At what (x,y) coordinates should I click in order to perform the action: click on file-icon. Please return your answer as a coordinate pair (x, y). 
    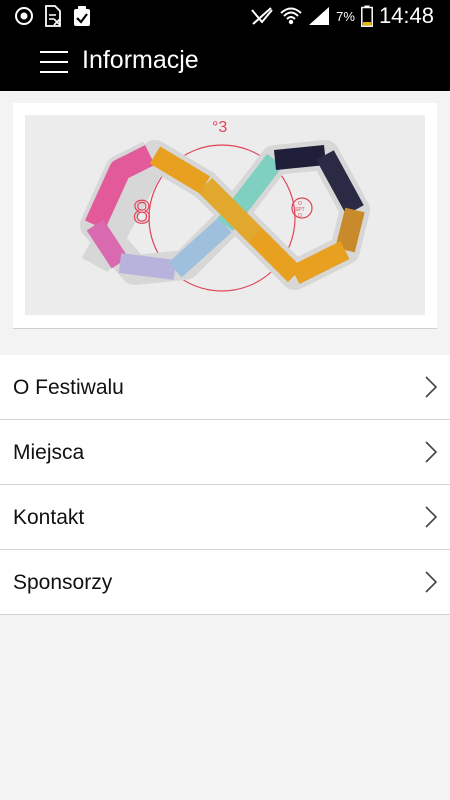
    Looking at the image, I should click on (53, 16).